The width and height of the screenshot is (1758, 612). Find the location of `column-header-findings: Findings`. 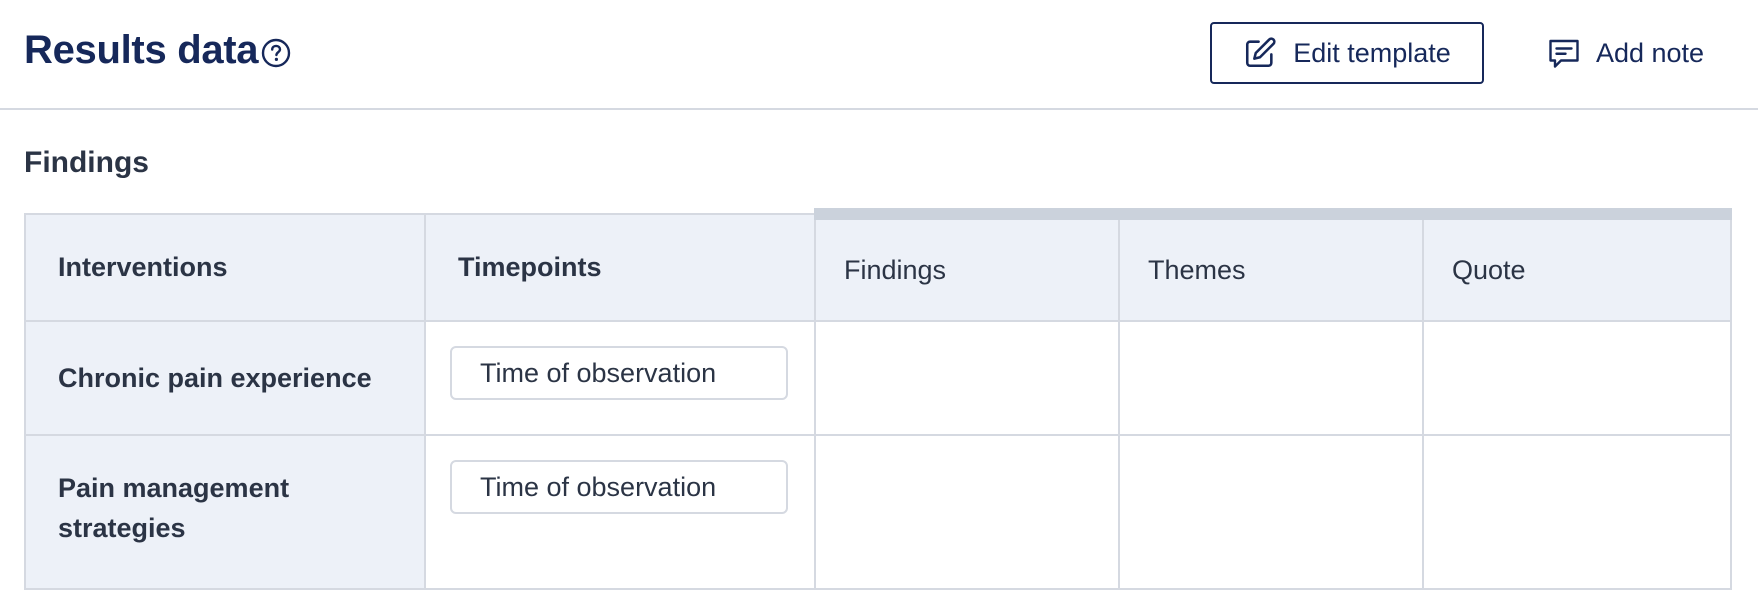

column-header-findings: Findings is located at coordinates (967, 265).